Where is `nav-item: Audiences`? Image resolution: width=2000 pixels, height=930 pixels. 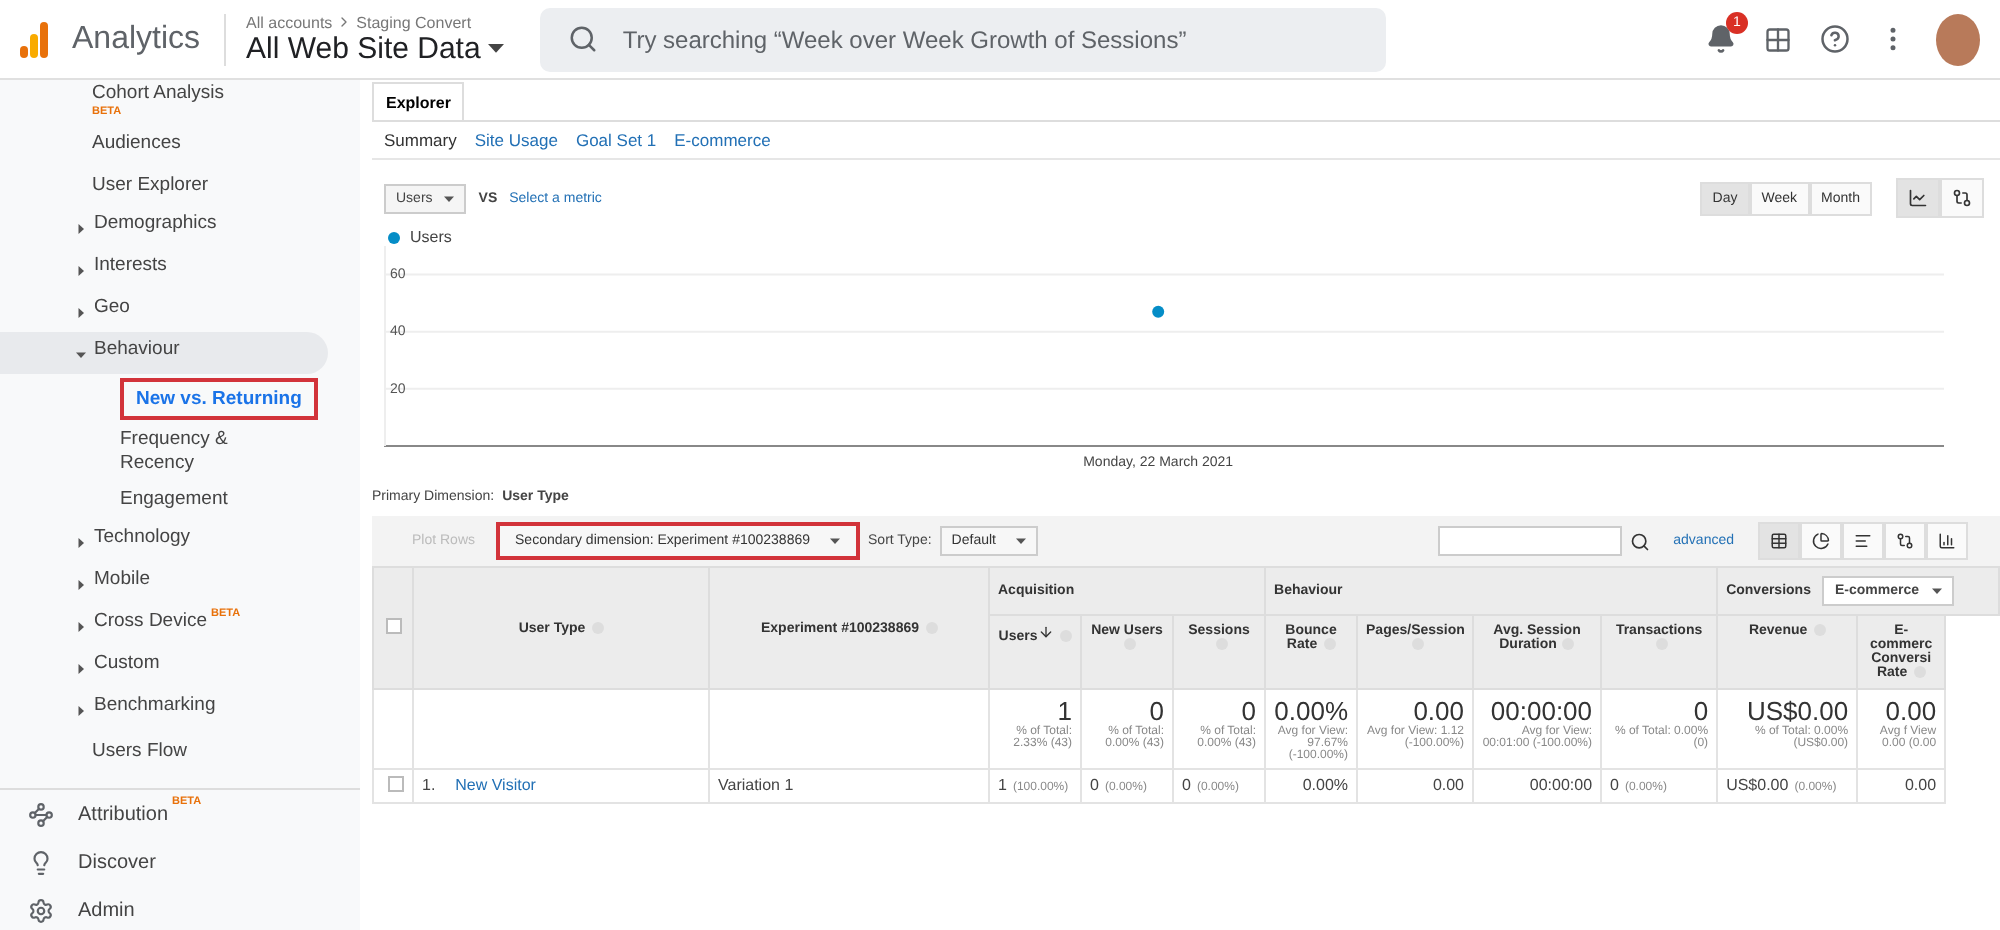 nav-item: Audiences is located at coordinates (136, 143).